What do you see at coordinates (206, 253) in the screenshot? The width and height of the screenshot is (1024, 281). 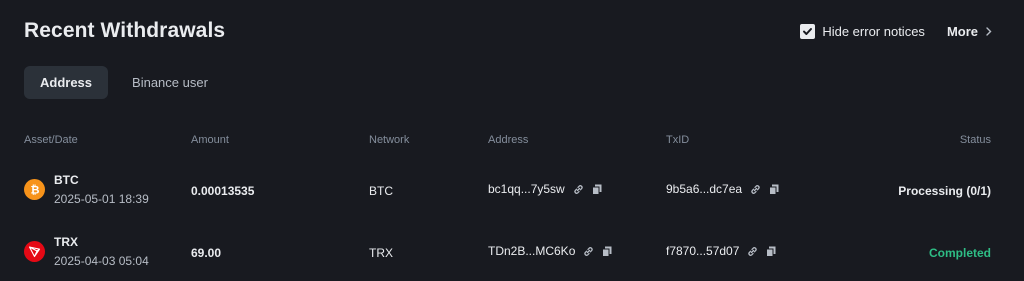 I see `amount: 69.00` at bounding box center [206, 253].